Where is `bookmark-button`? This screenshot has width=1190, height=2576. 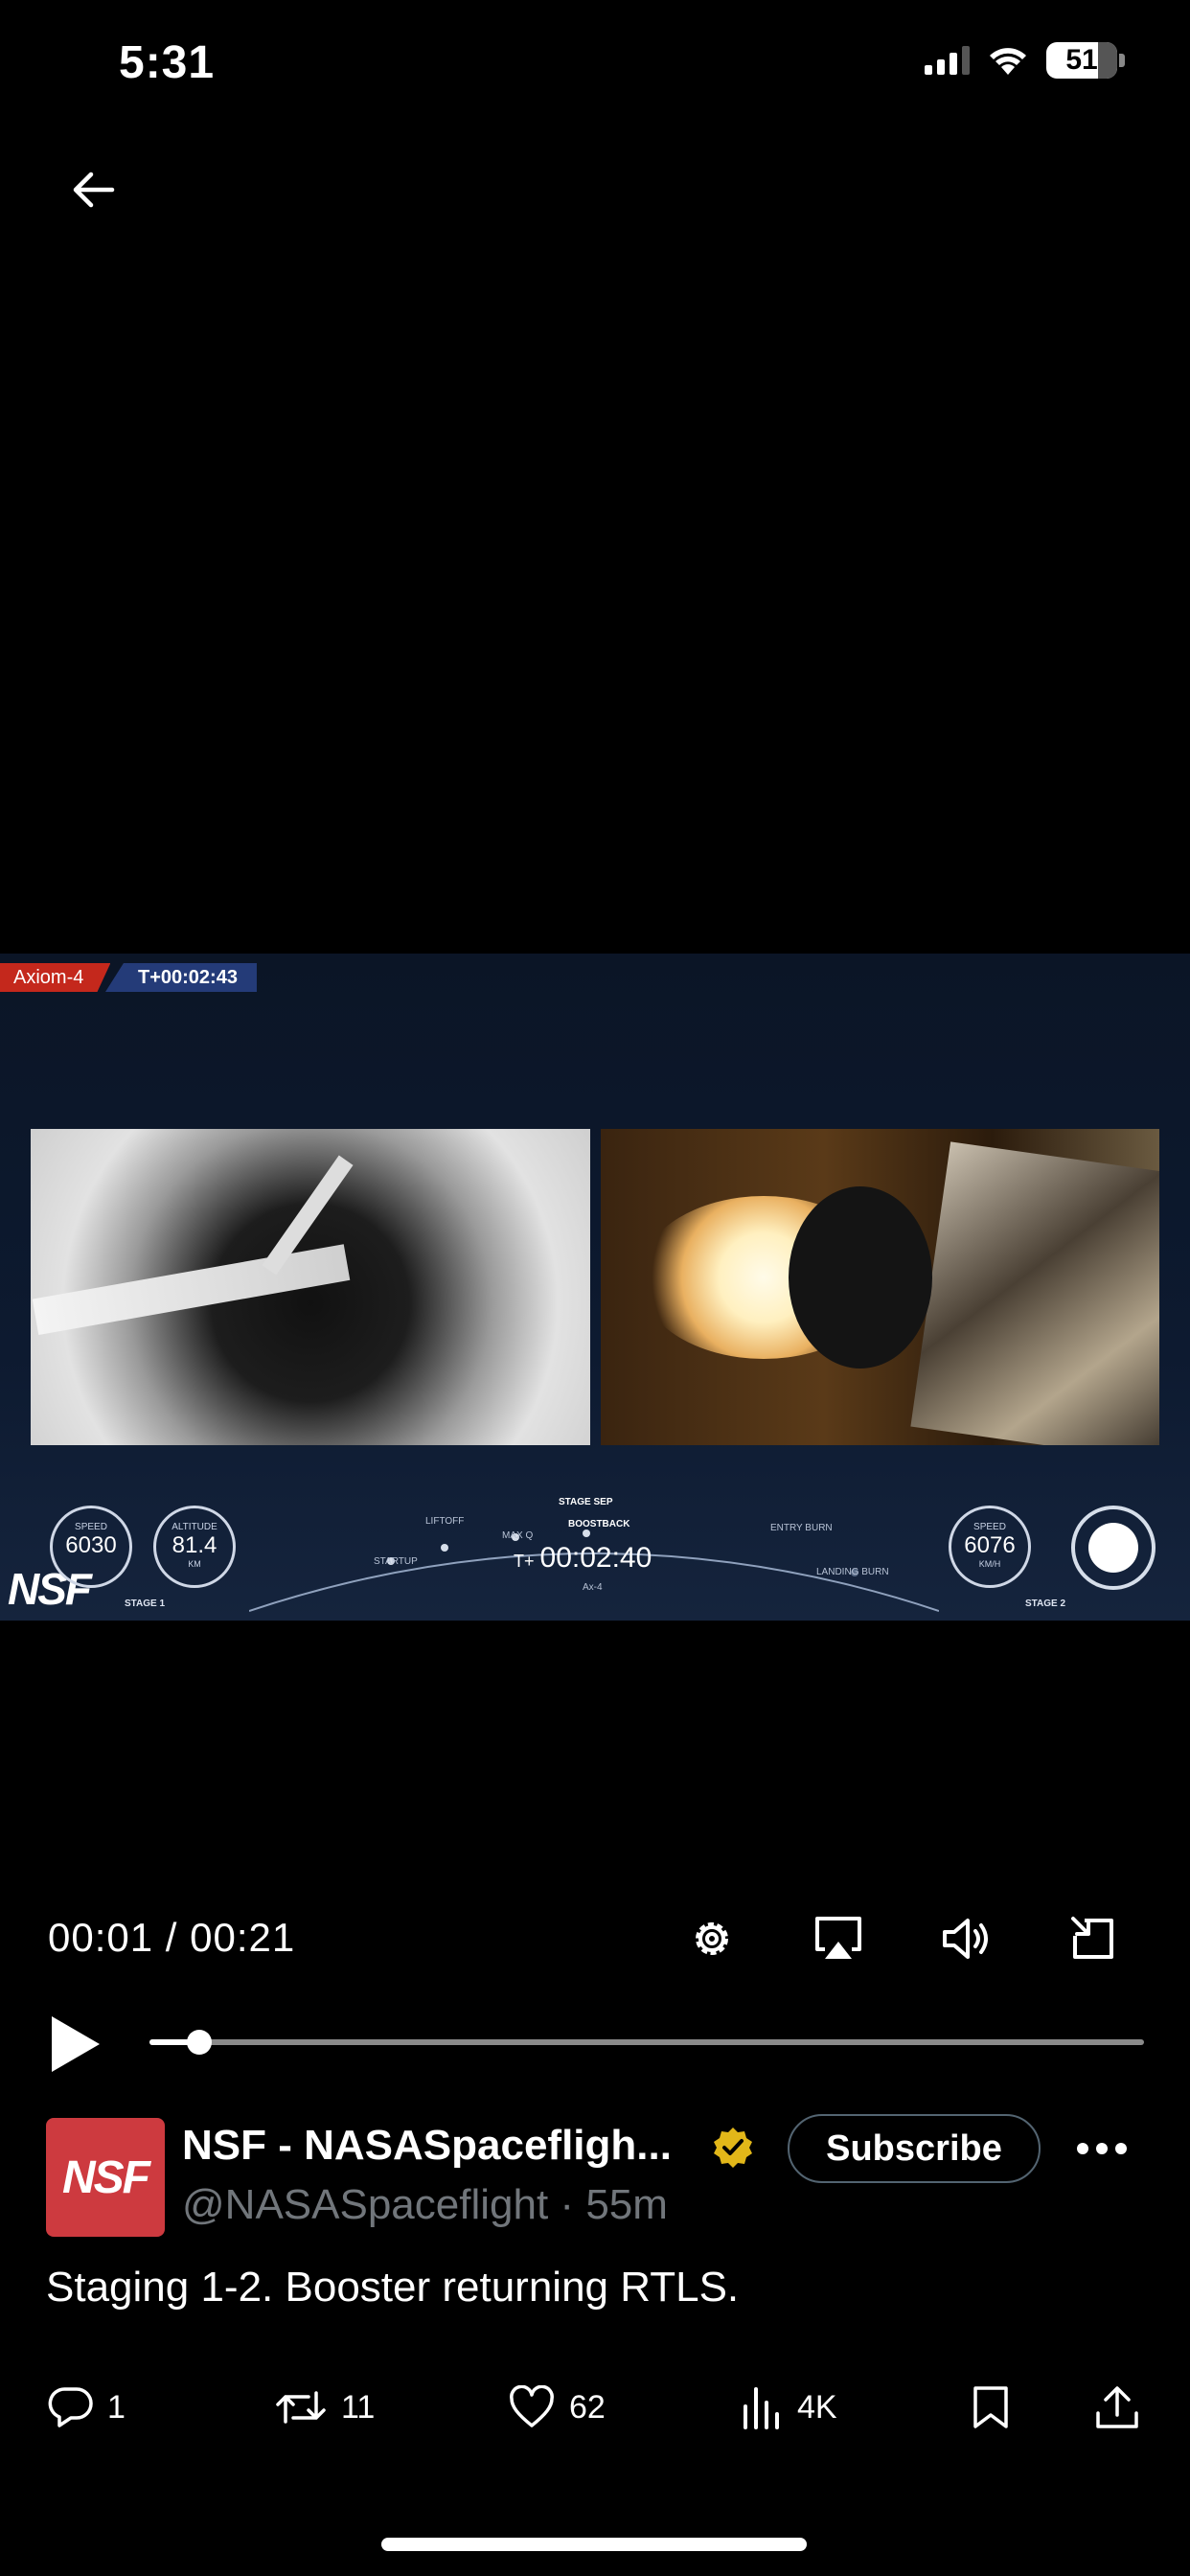
bookmark-button is located at coordinates (991, 2407).